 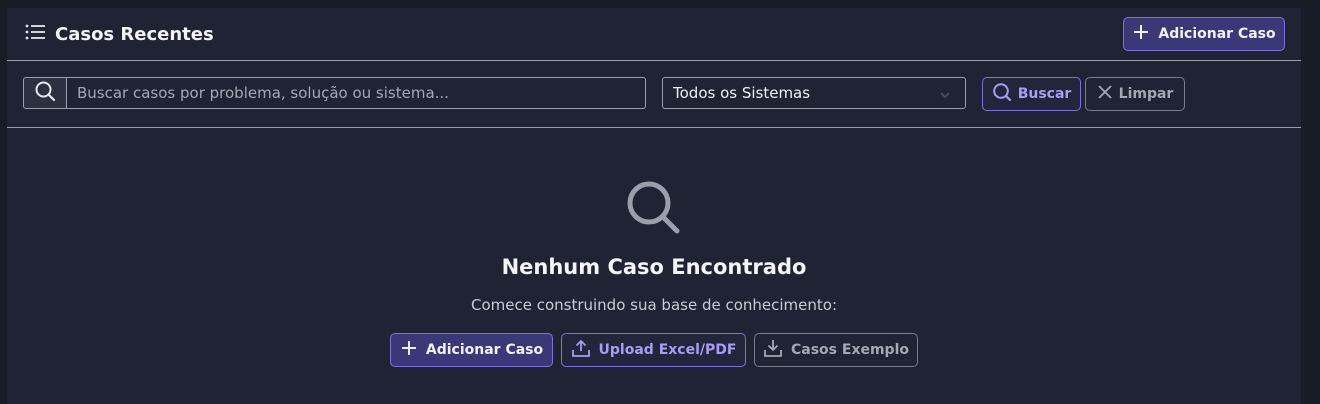 I want to click on chevron-down-icon, so click(x=945, y=96).